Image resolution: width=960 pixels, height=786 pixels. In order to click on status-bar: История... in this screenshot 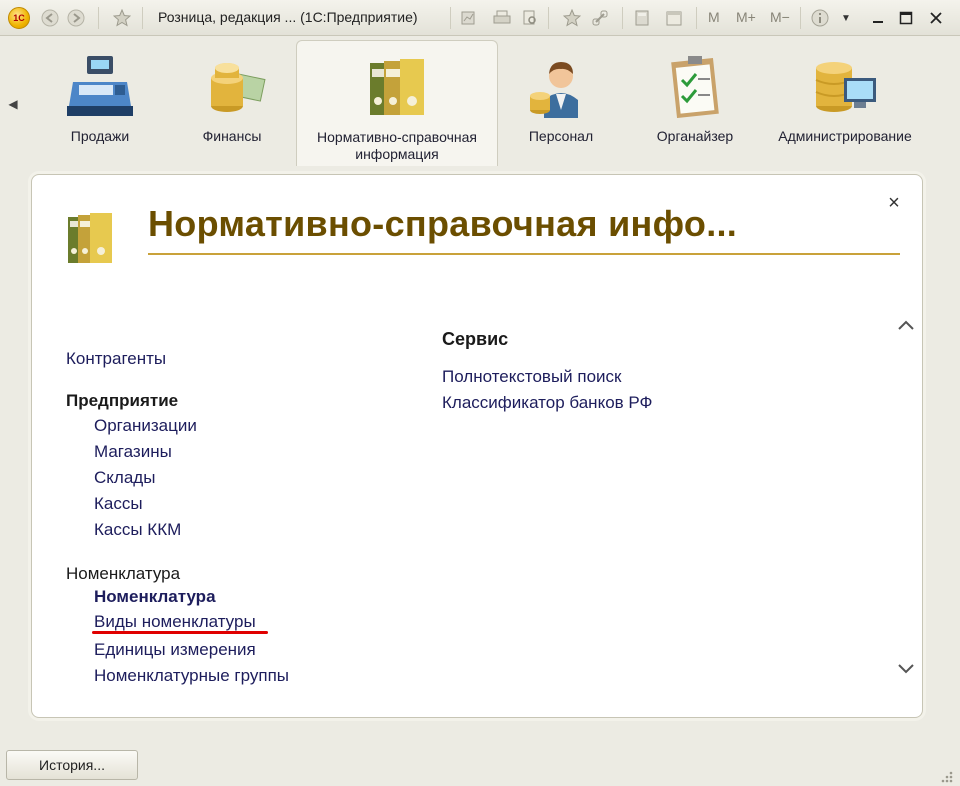, I will do `click(480, 764)`.